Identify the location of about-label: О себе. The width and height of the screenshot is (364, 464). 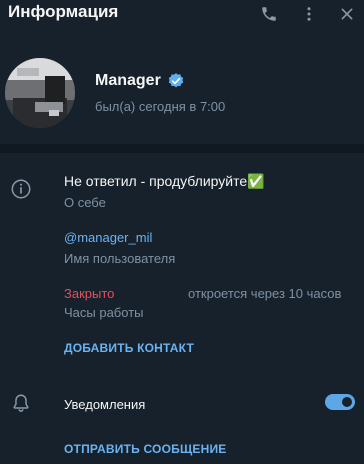
(85, 202).